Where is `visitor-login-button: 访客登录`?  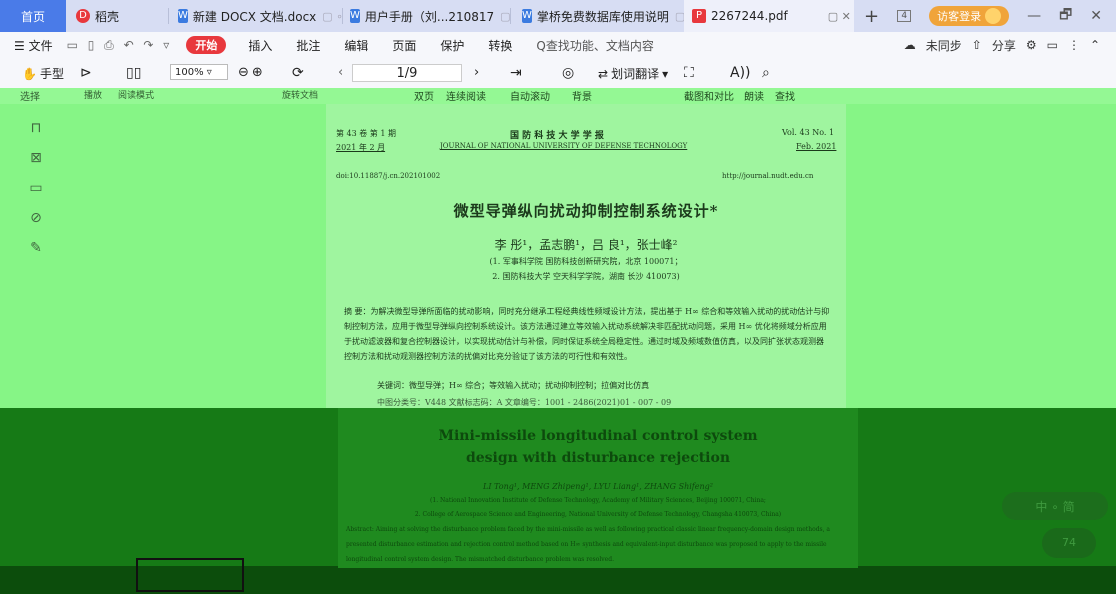 visitor-login-button: 访客登录 is located at coordinates (969, 16).